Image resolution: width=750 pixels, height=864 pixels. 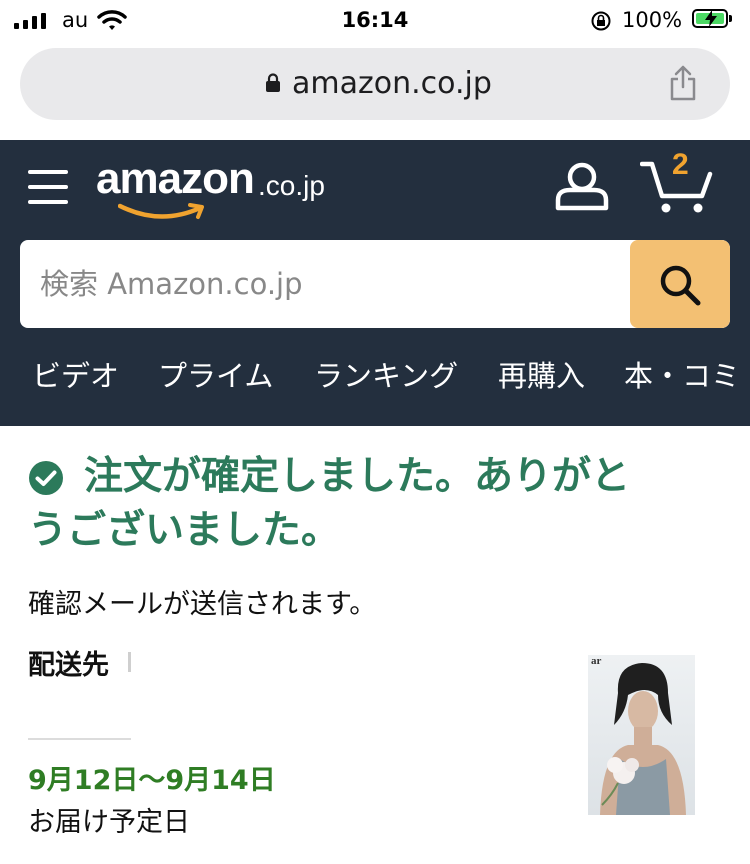 I want to click on status-bar: au 16:14 100%, so click(x=375, y=20).